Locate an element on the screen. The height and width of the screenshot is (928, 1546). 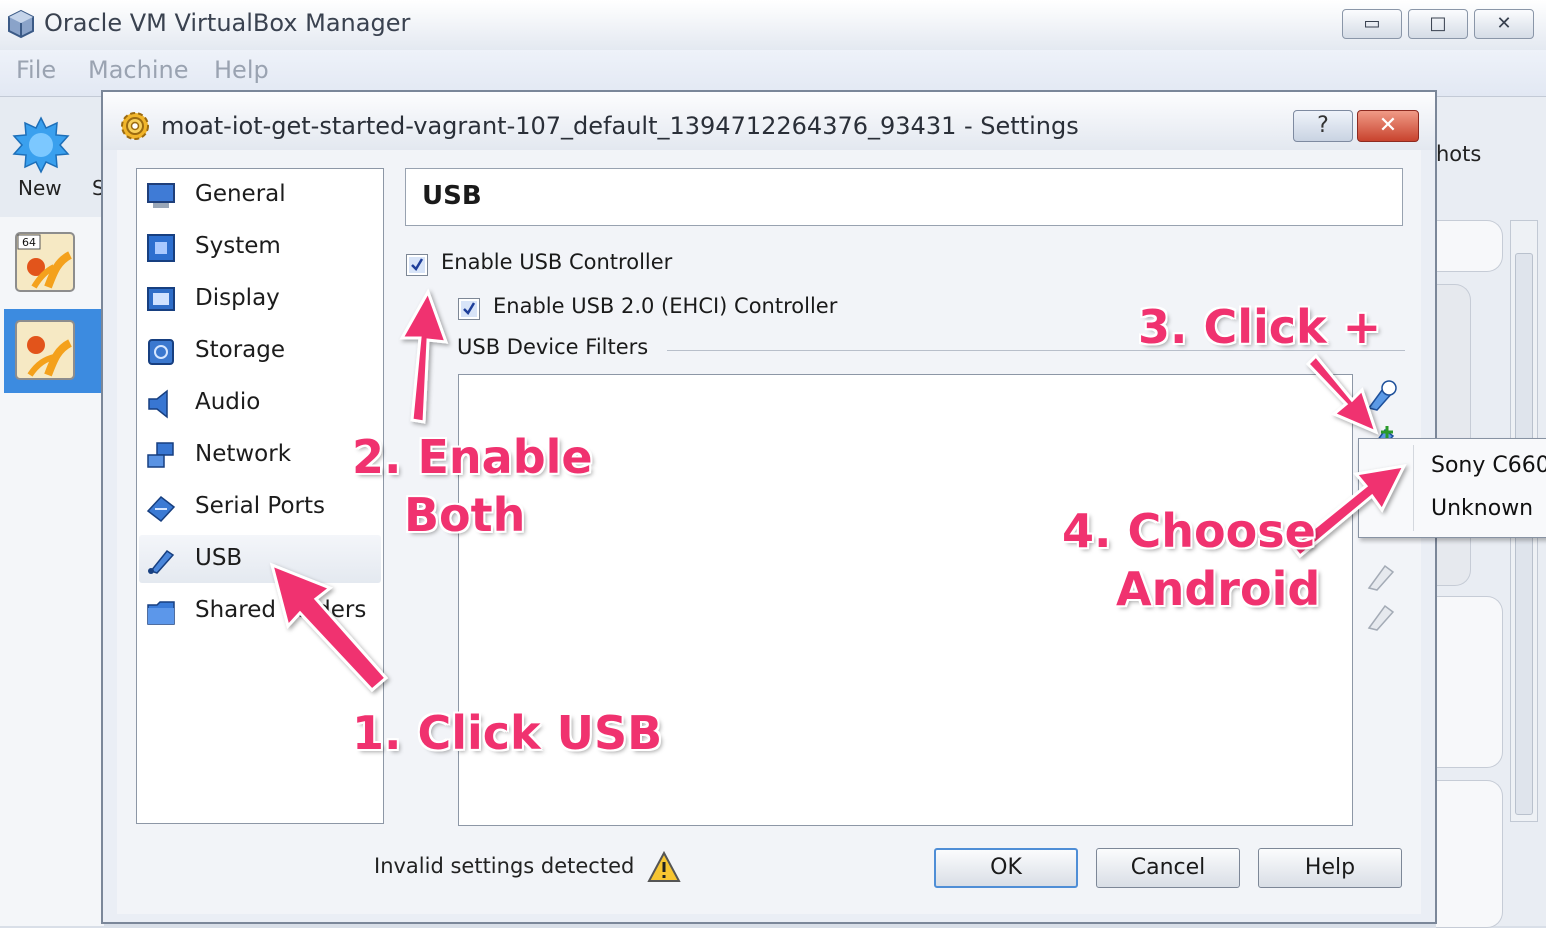
edit-filter-icon is located at coordinates (1381, 577).